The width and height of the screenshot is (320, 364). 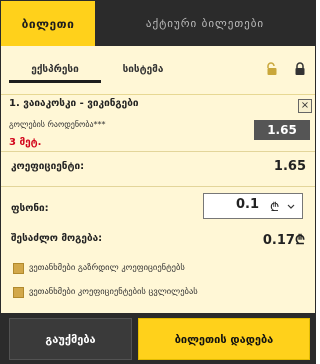 What do you see at coordinates (55, 70) in the screenshot?
I see `tab-express: ექსპრესი` at bounding box center [55, 70].